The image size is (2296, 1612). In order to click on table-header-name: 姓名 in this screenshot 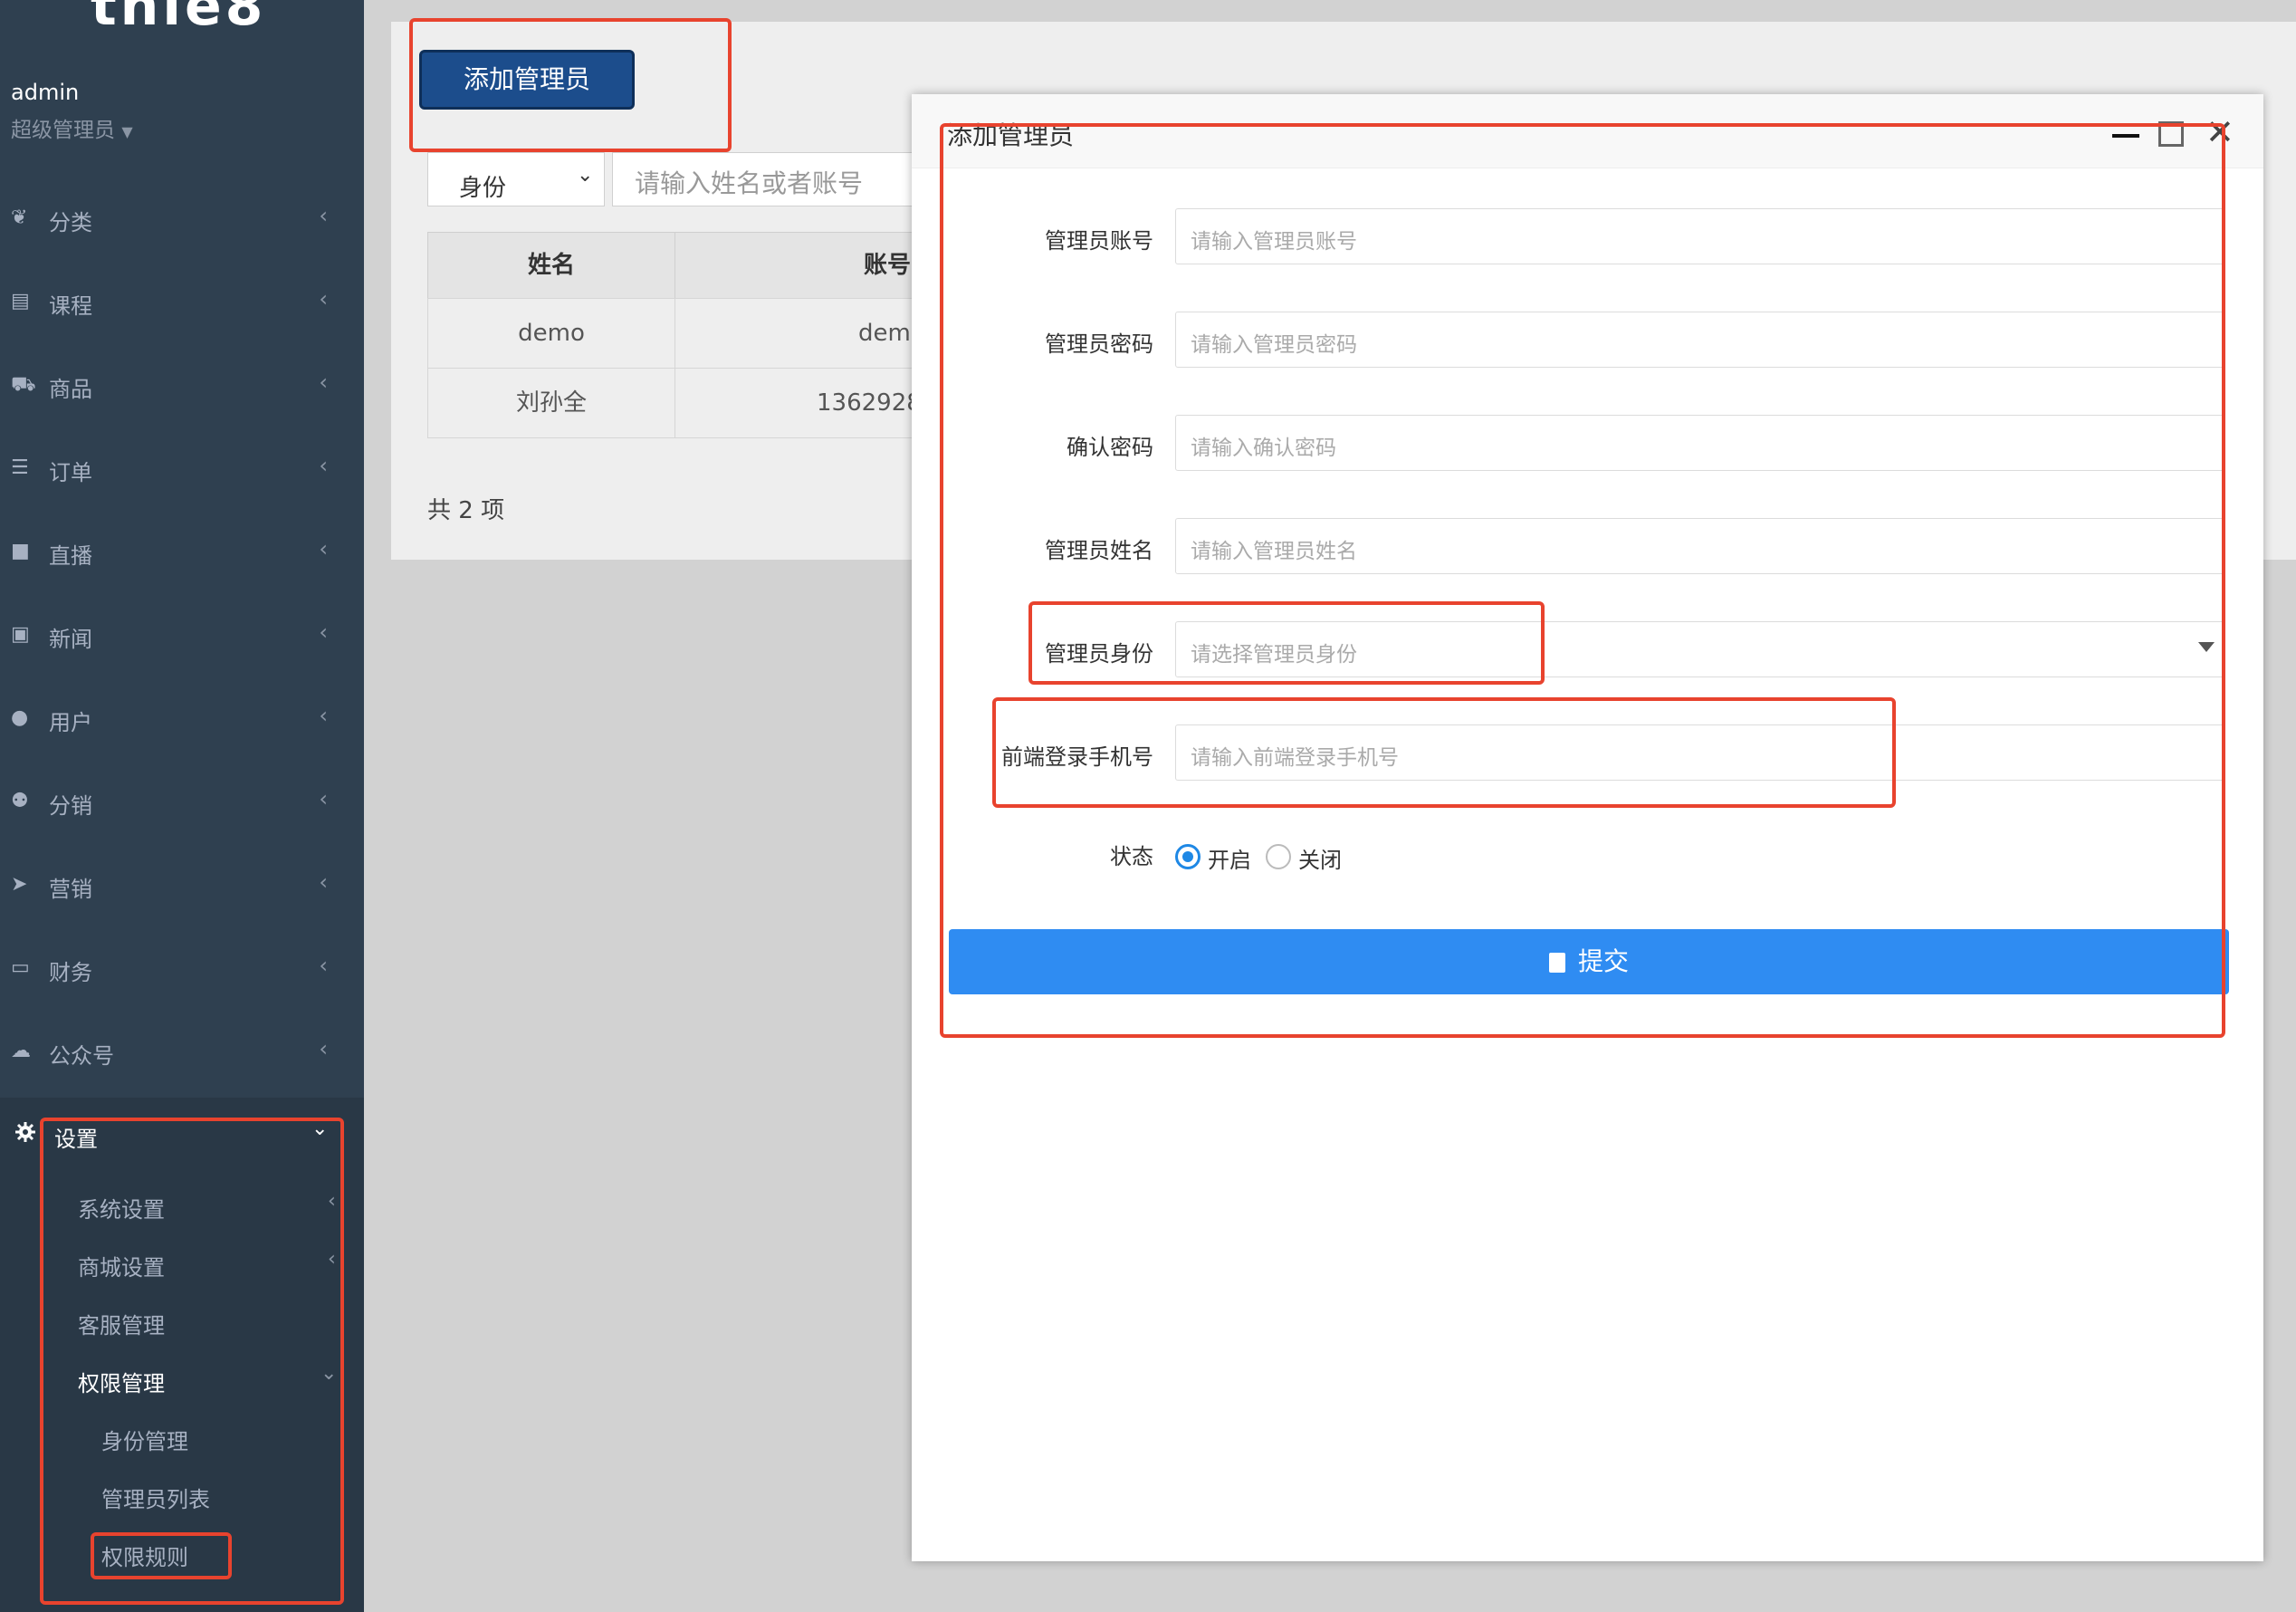, I will do `click(551, 266)`.